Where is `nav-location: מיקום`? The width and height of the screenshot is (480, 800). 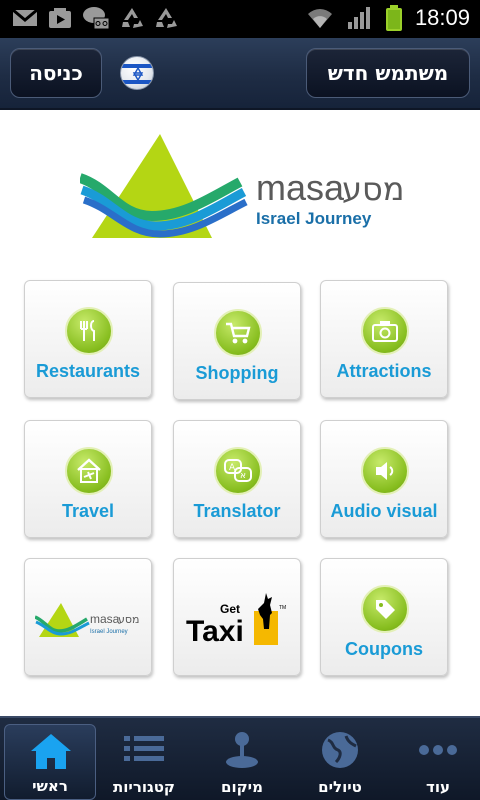
nav-location: מיקום is located at coordinates (242, 762).